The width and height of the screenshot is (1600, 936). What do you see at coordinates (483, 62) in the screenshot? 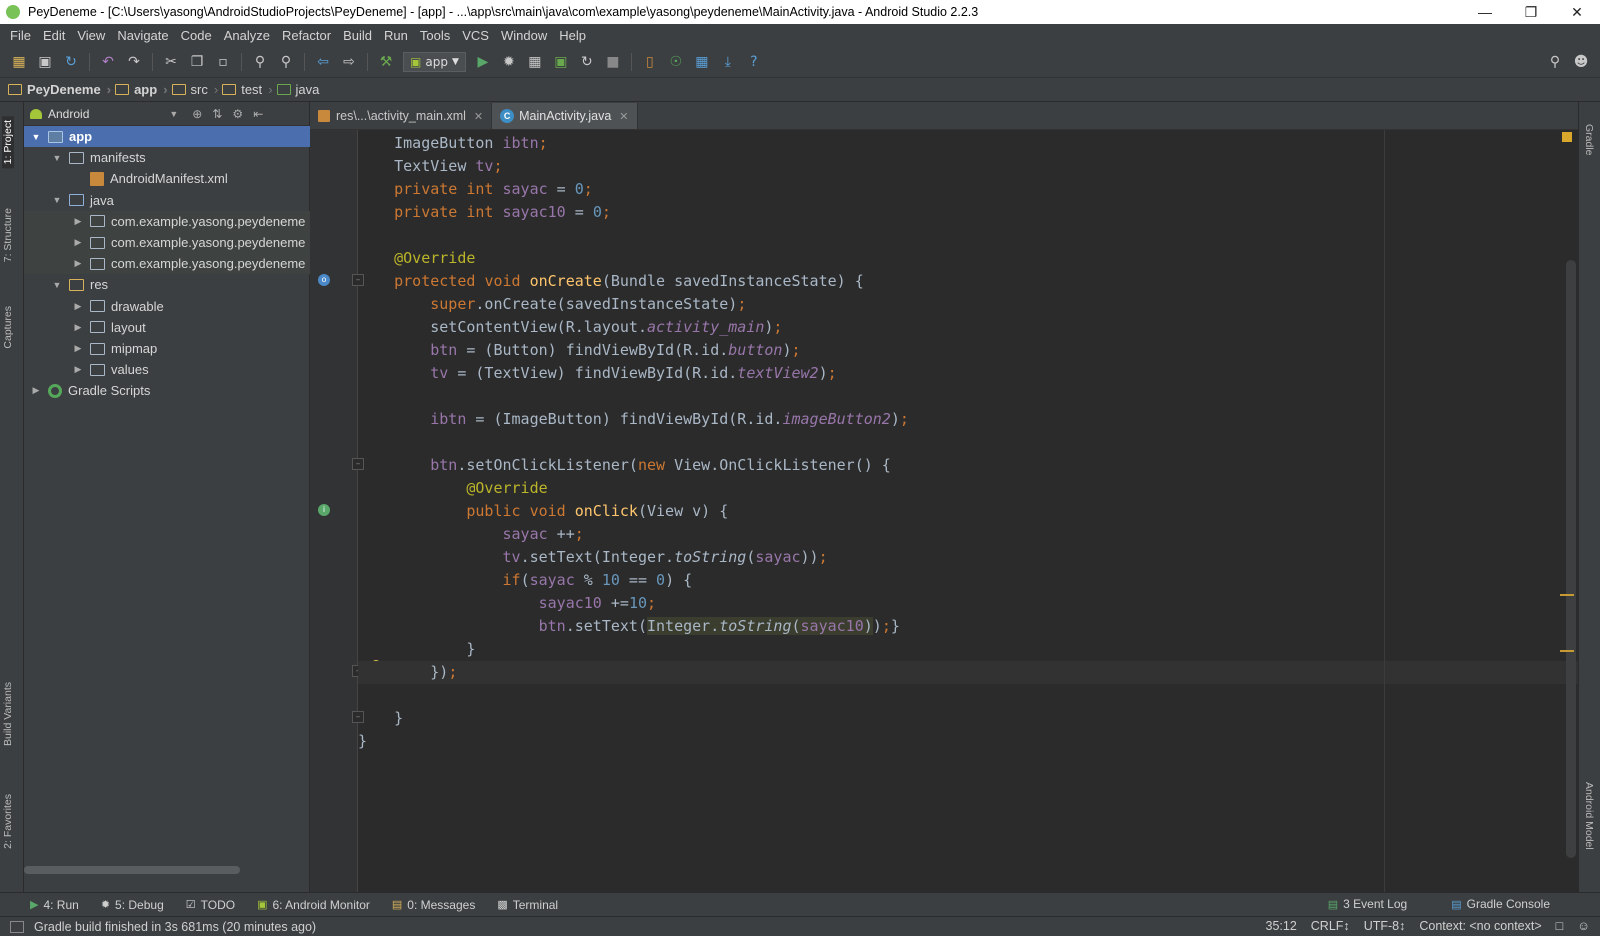
I see `run-icon: ▶` at bounding box center [483, 62].